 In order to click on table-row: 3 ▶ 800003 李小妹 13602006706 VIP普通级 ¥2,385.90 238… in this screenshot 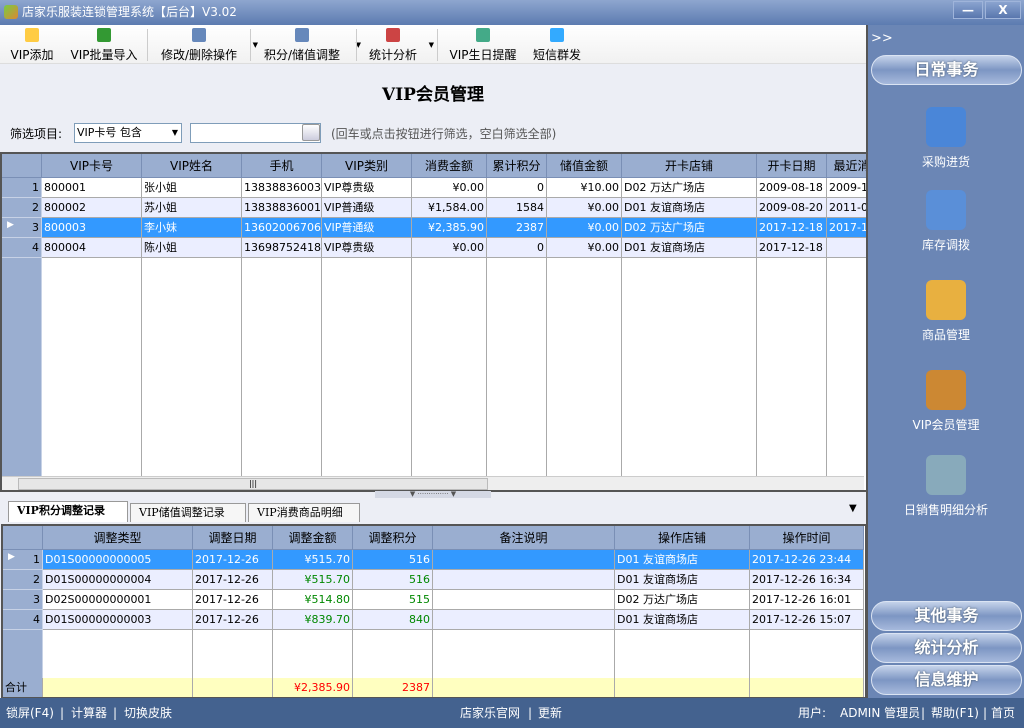, I will do `click(434, 228)`.